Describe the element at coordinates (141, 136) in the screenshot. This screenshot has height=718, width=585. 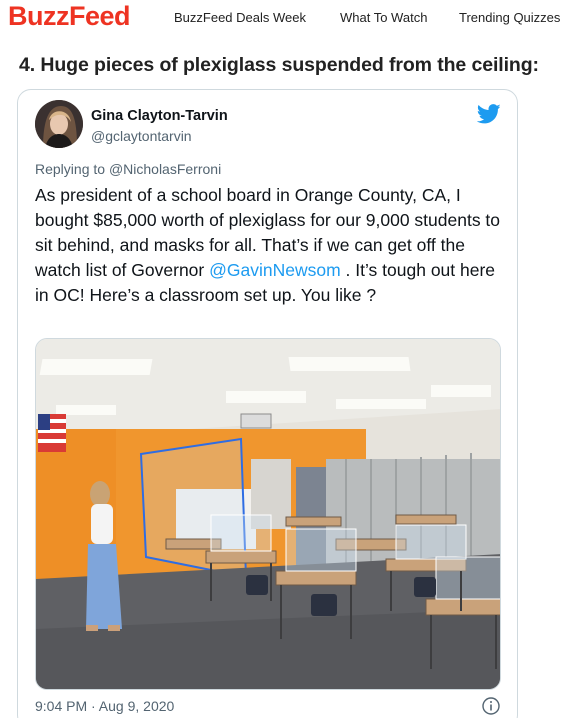
I see `tweet-author-handle: @gclaytontarvin` at that location.